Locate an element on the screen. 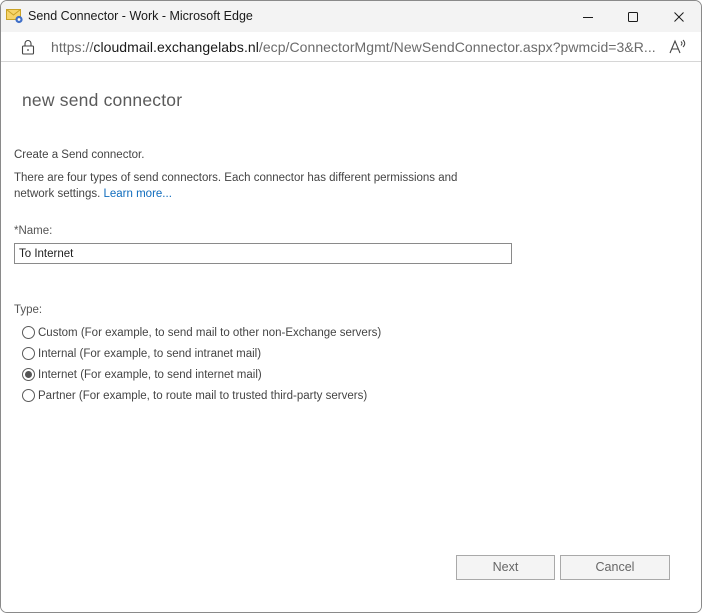 The height and width of the screenshot is (613, 702). type-label: Type: is located at coordinates (28, 310).